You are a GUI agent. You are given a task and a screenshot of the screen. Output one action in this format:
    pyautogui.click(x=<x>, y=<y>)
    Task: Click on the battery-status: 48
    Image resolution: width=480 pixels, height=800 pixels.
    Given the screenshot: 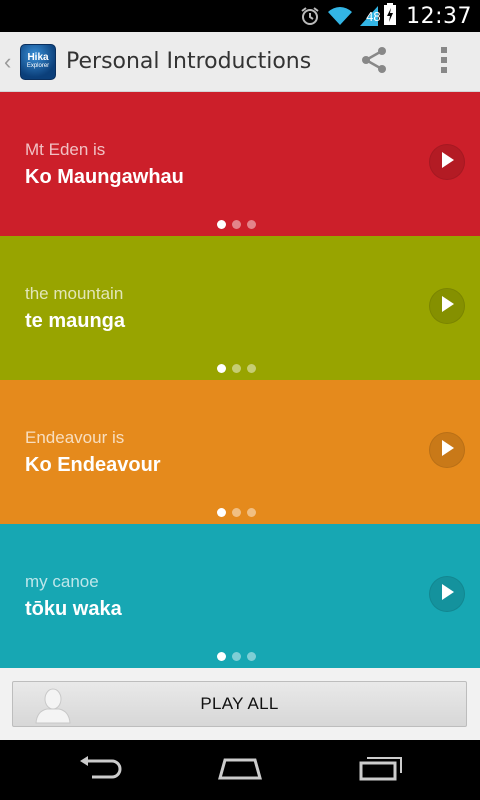 What is the action you would take?
    pyautogui.click(x=381, y=16)
    